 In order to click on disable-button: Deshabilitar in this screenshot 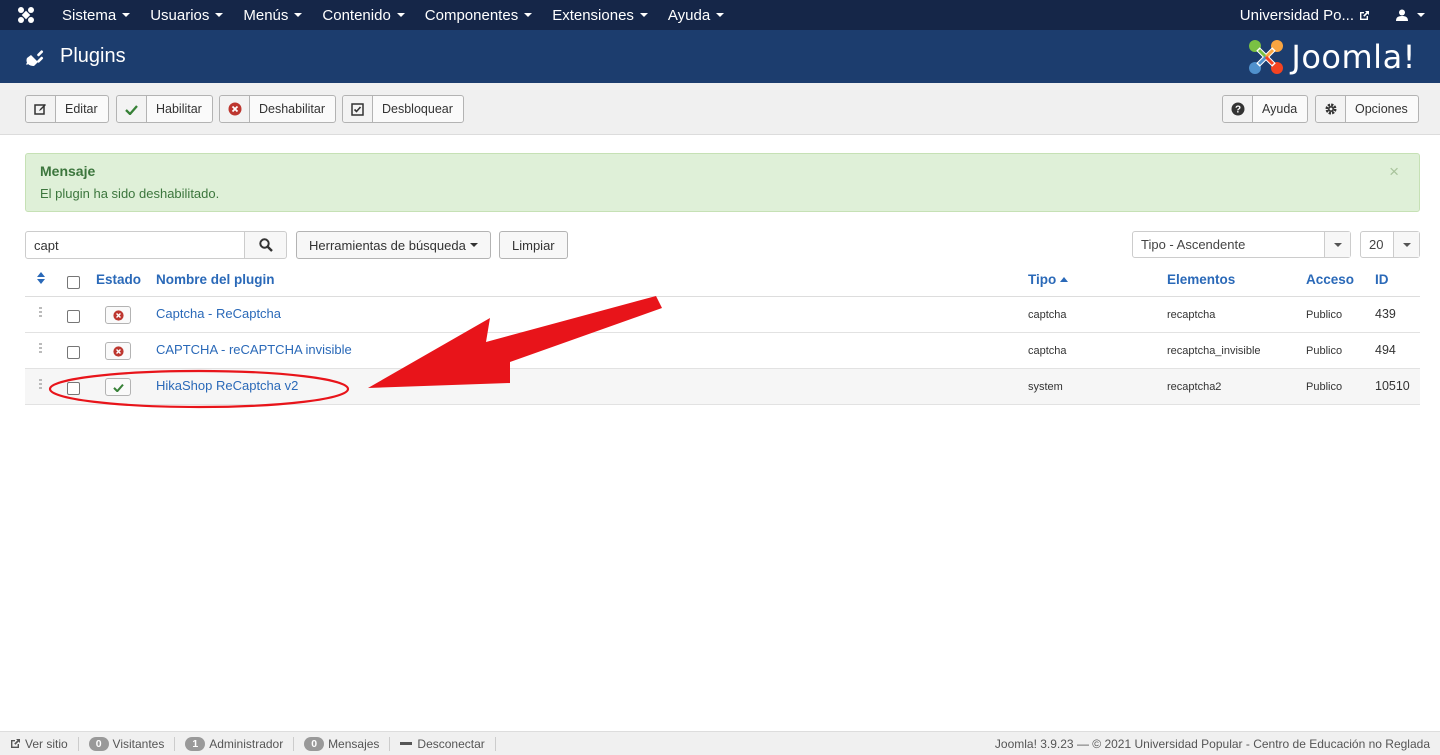, I will do `click(278, 109)`.